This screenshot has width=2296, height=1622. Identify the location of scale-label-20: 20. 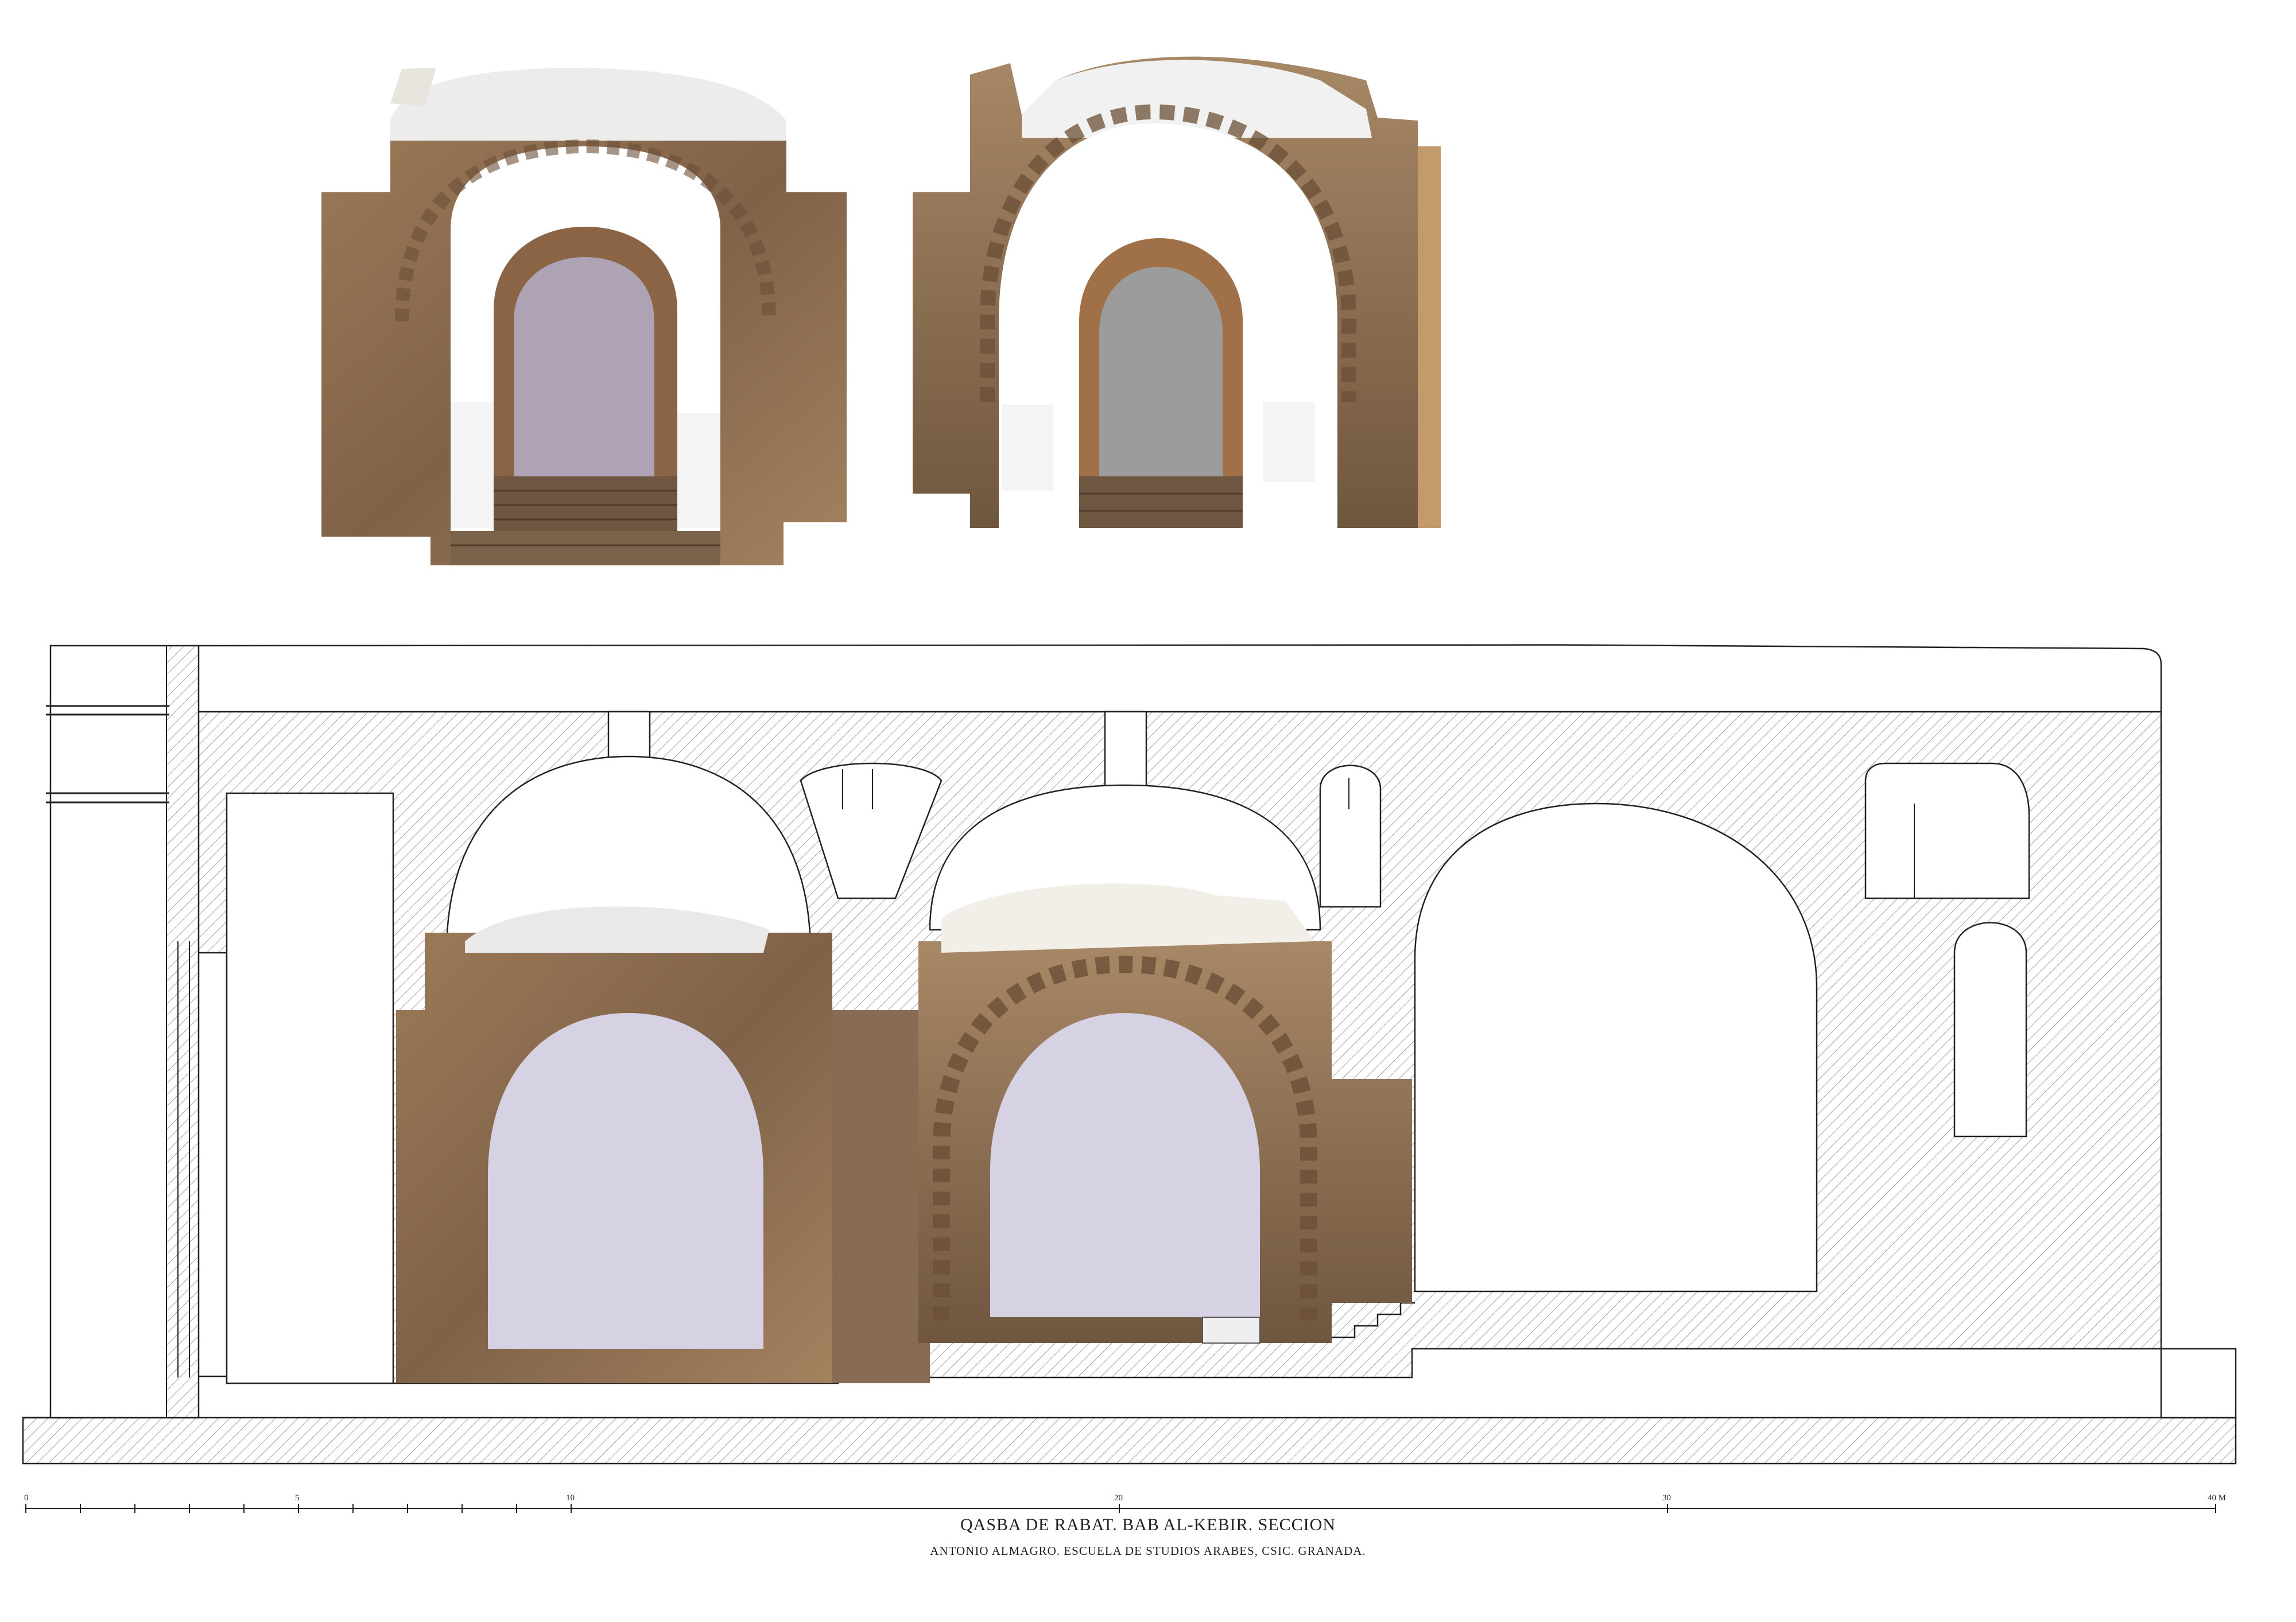
(1118, 1498).